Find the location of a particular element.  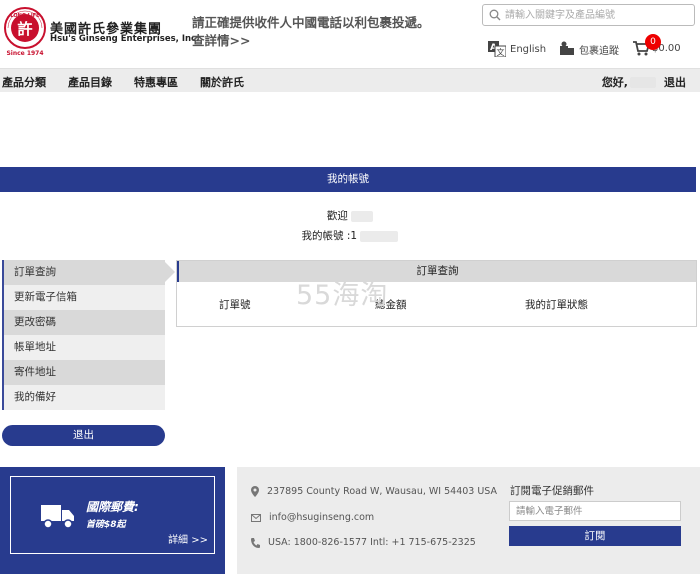

track-label: 包裹追蹤 is located at coordinates (599, 51).